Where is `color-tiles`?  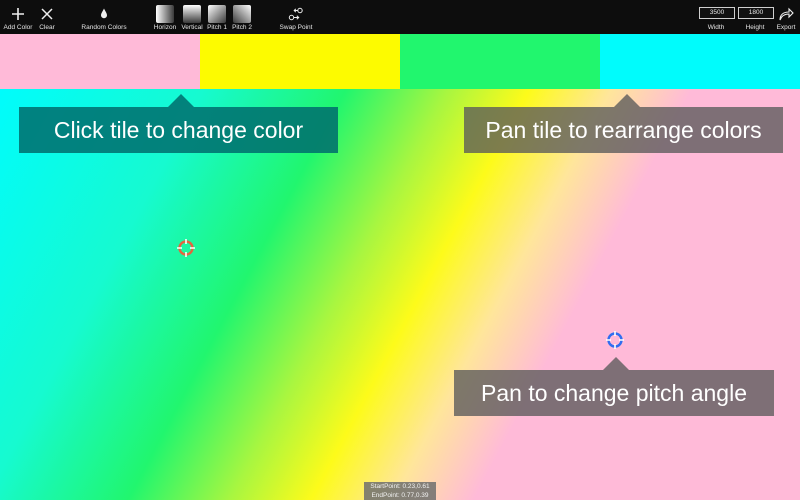
color-tiles is located at coordinates (400, 61).